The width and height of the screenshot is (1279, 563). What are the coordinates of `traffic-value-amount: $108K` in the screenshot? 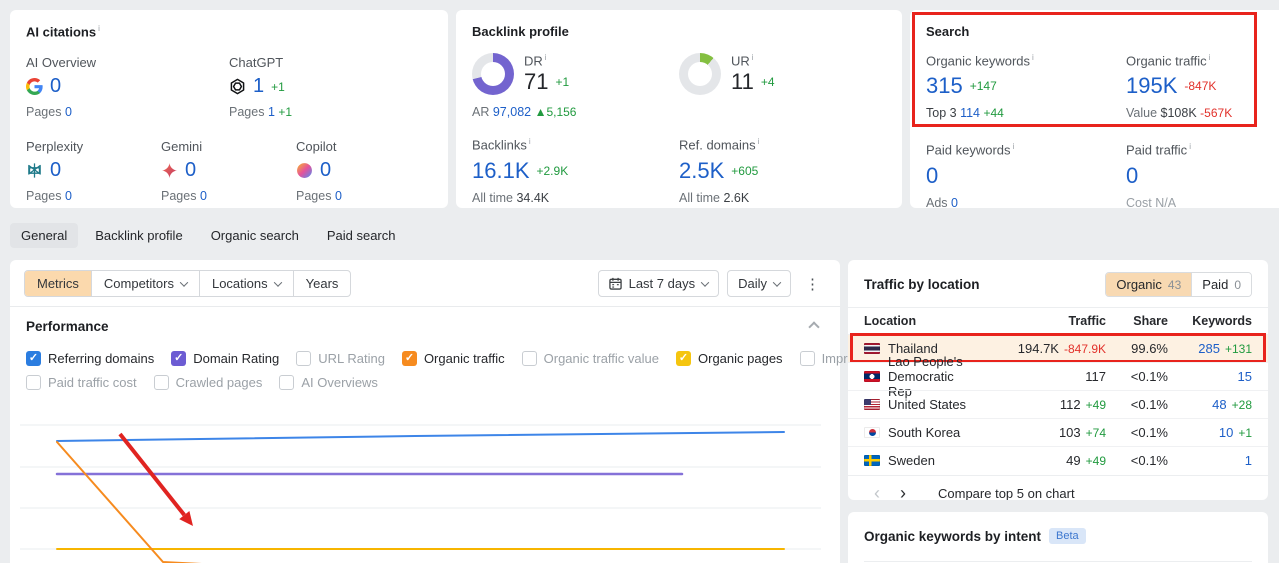 It's located at (1178, 113).